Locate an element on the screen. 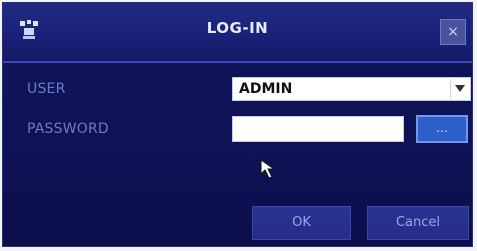 The width and height of the screenshot is (477, 251). cancel-button-label: Cancel is located at coordinates (418, 222).